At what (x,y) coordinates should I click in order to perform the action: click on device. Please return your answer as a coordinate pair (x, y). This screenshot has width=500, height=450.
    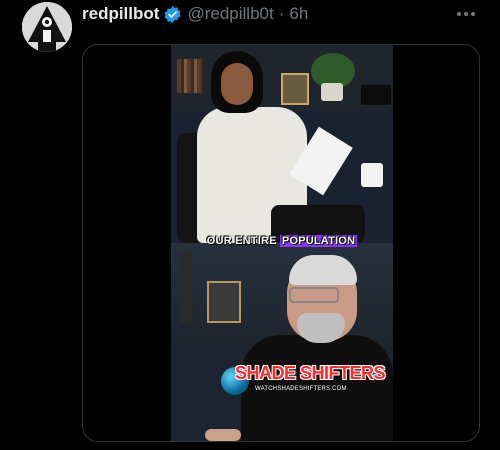
    Looking at the image, I should click on (376, 95).